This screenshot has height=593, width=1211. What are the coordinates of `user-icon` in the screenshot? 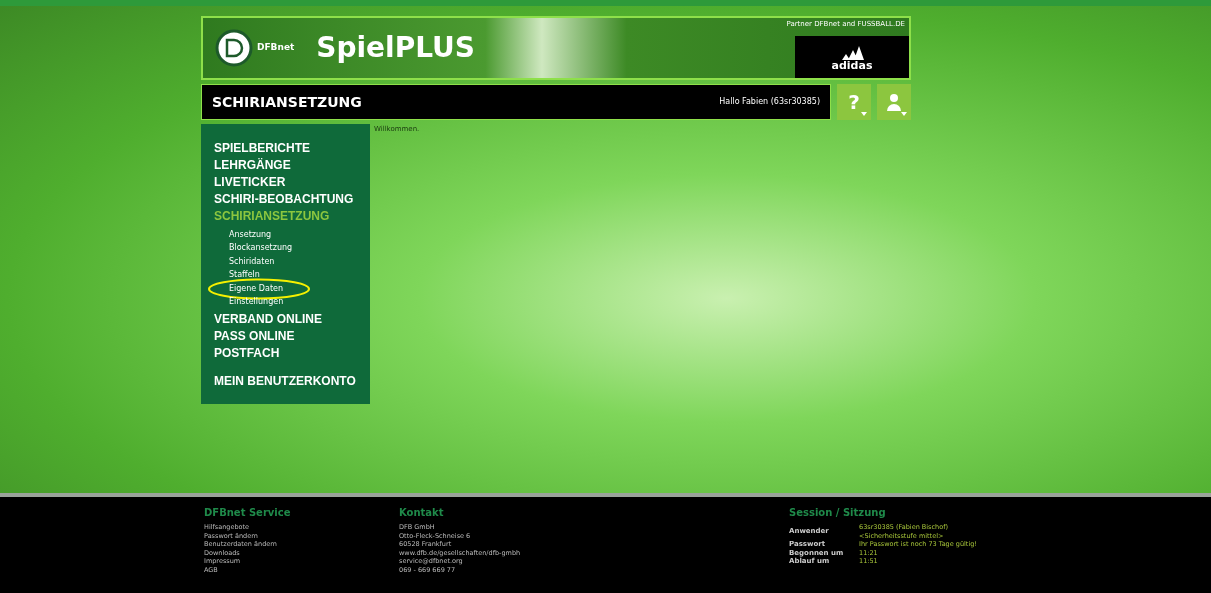 It's located at (894, 102).